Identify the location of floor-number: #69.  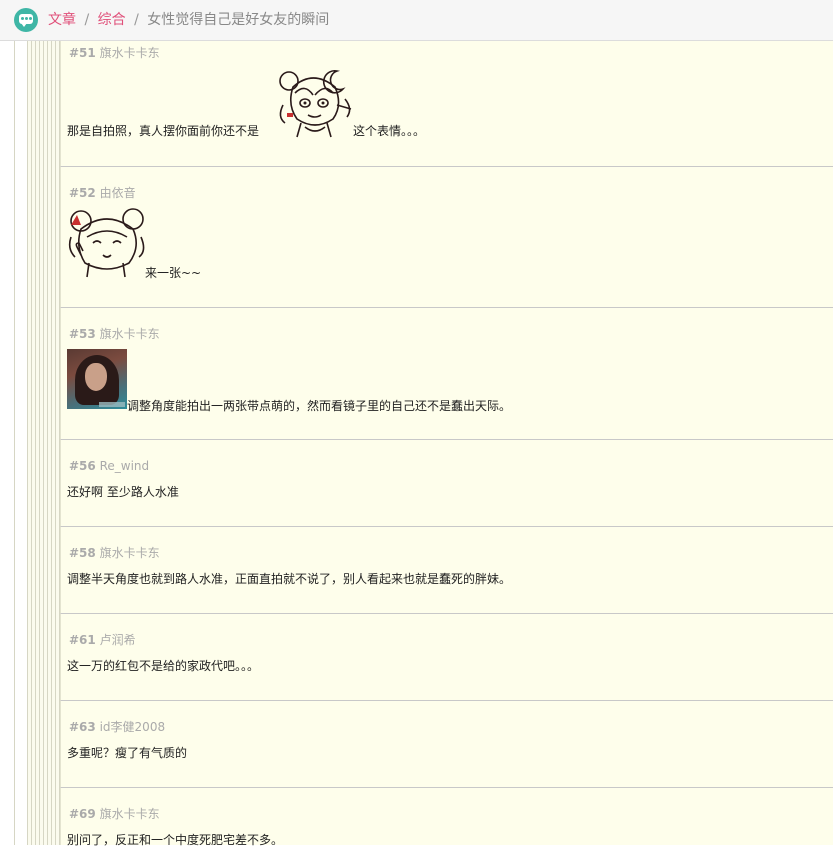
(82, 814).